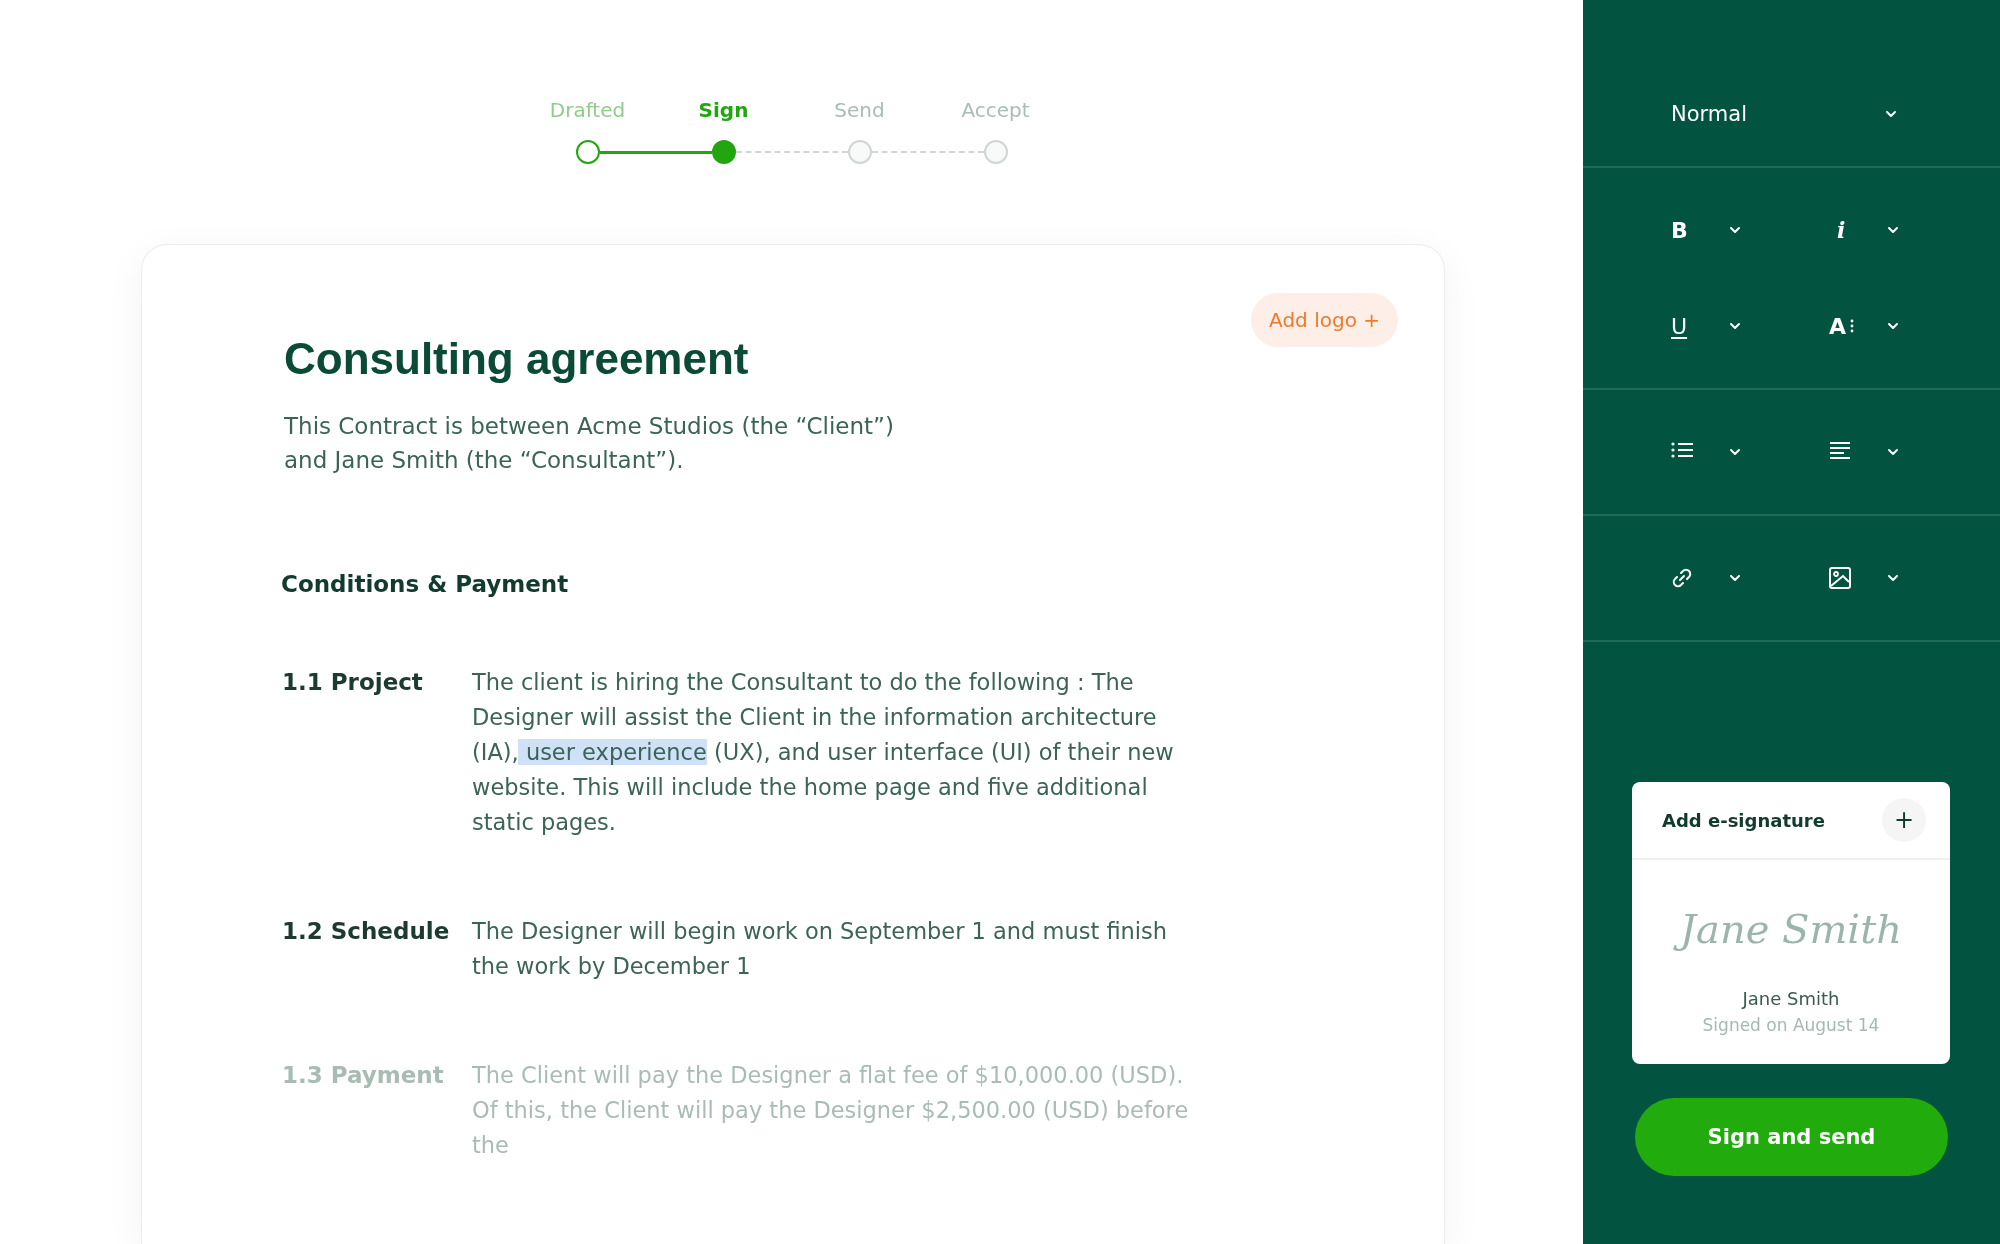 This screenshot has height=1244, width=2000. I want to click on image-icon, so click(1840, 578).